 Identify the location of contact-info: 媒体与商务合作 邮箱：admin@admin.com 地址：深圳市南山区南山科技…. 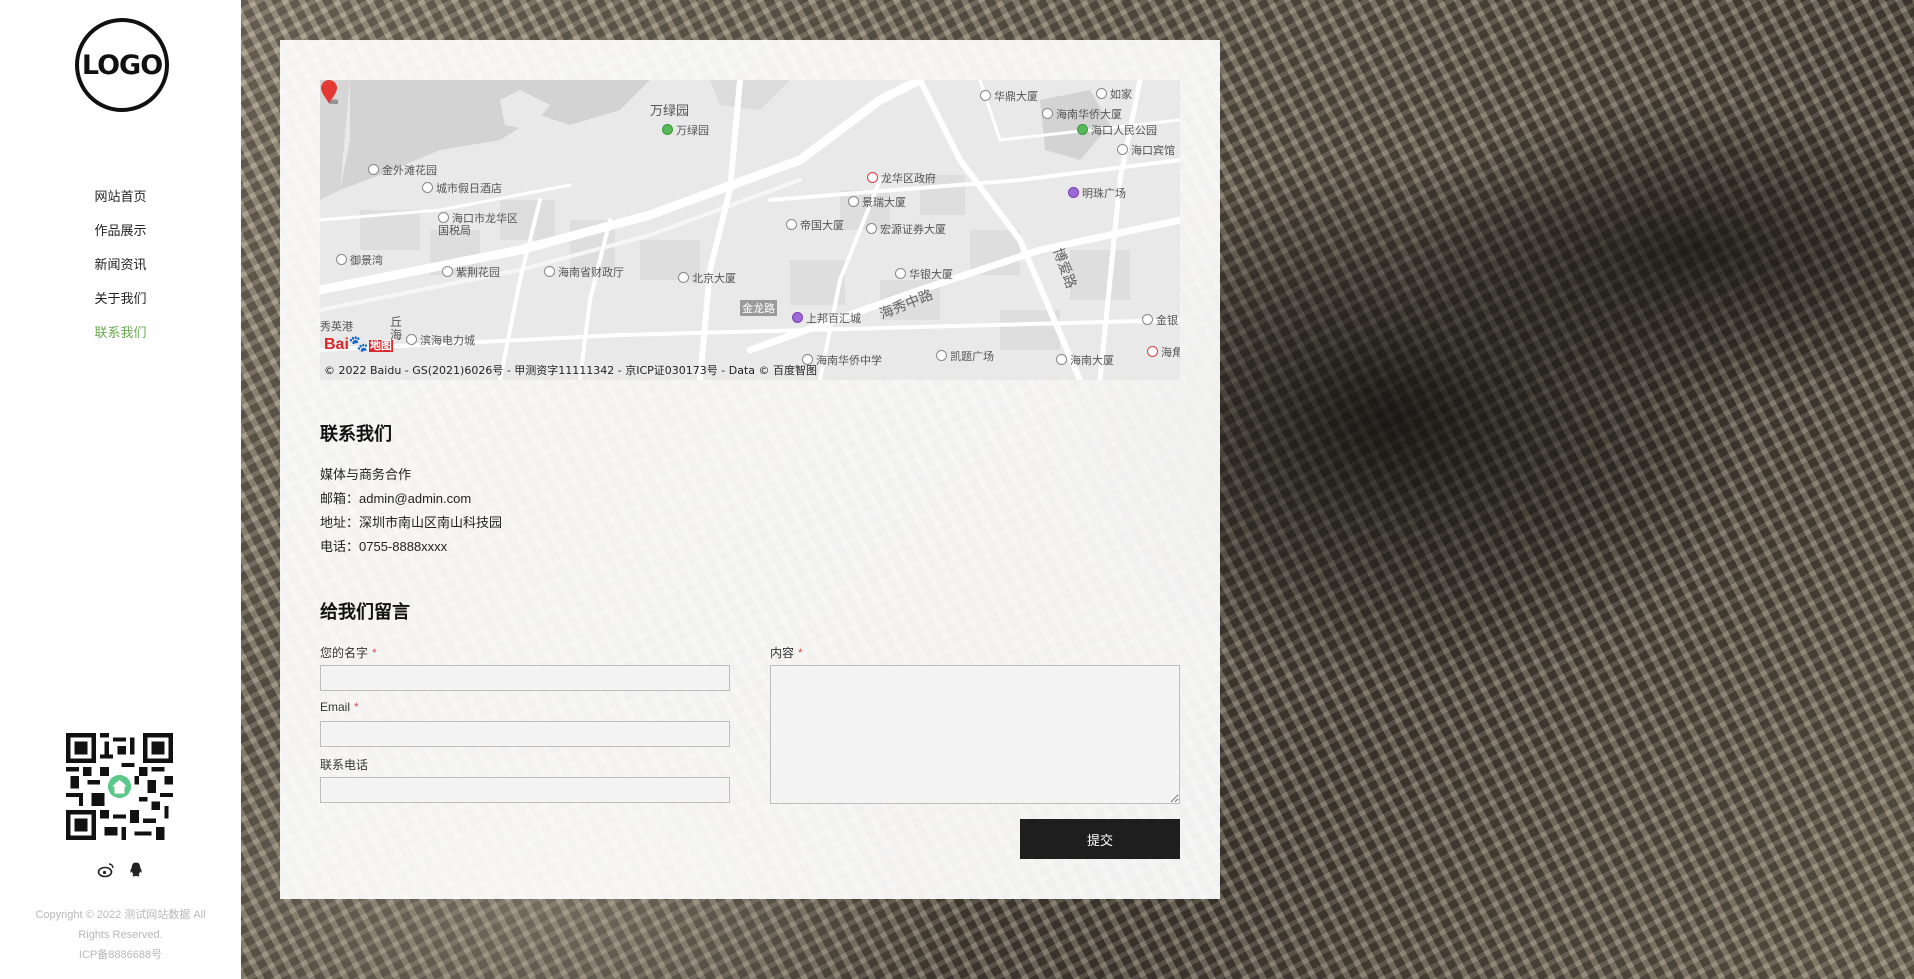
(411, 511).